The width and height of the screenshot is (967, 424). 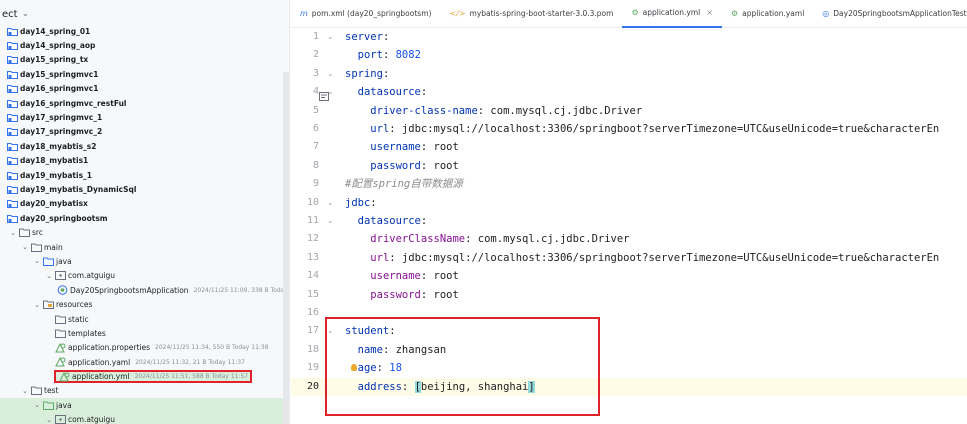 What do you see at coordinates (144, 333) in the screenshot?
I see `tree-item: templates` at bounding box center [144, 333].